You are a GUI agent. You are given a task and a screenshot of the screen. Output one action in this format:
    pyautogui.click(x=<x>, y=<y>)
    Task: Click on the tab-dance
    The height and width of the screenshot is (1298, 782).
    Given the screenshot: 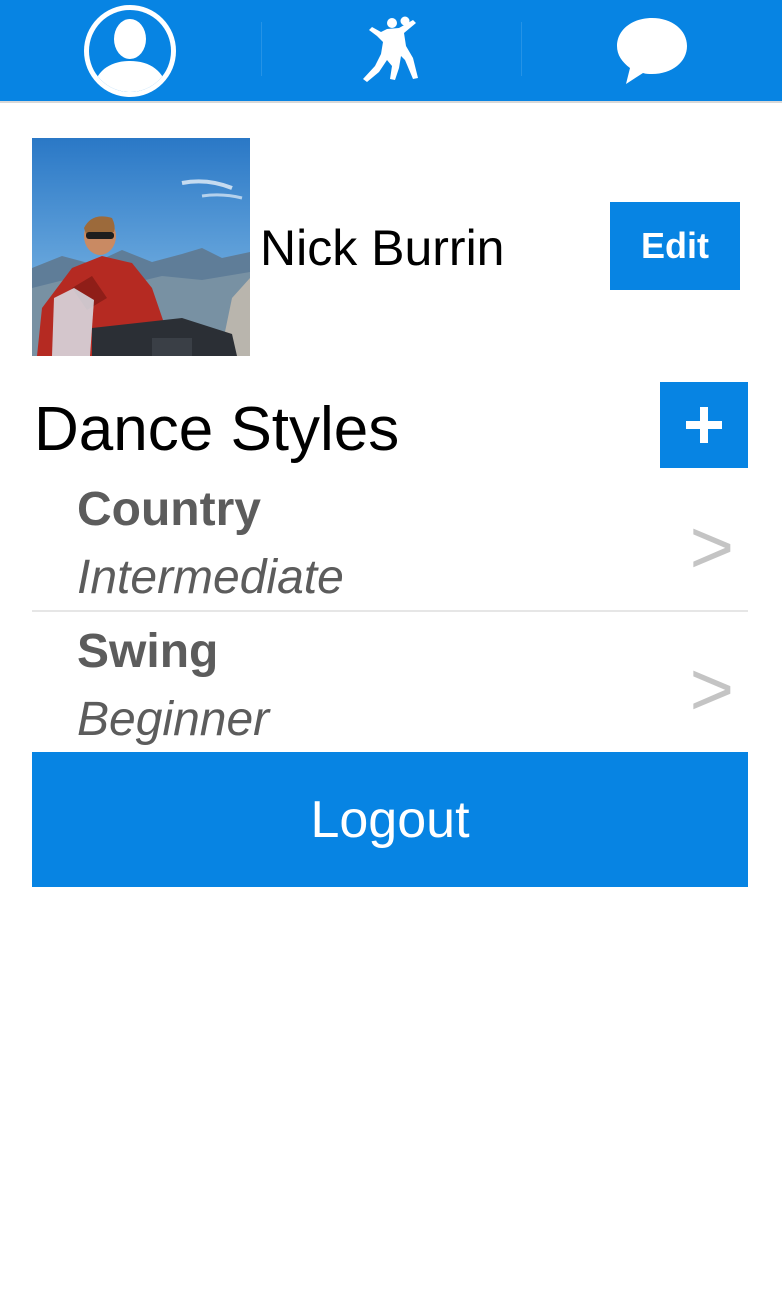 What is the action you would take?
    pyautogui.click(x=391, y=50)
    